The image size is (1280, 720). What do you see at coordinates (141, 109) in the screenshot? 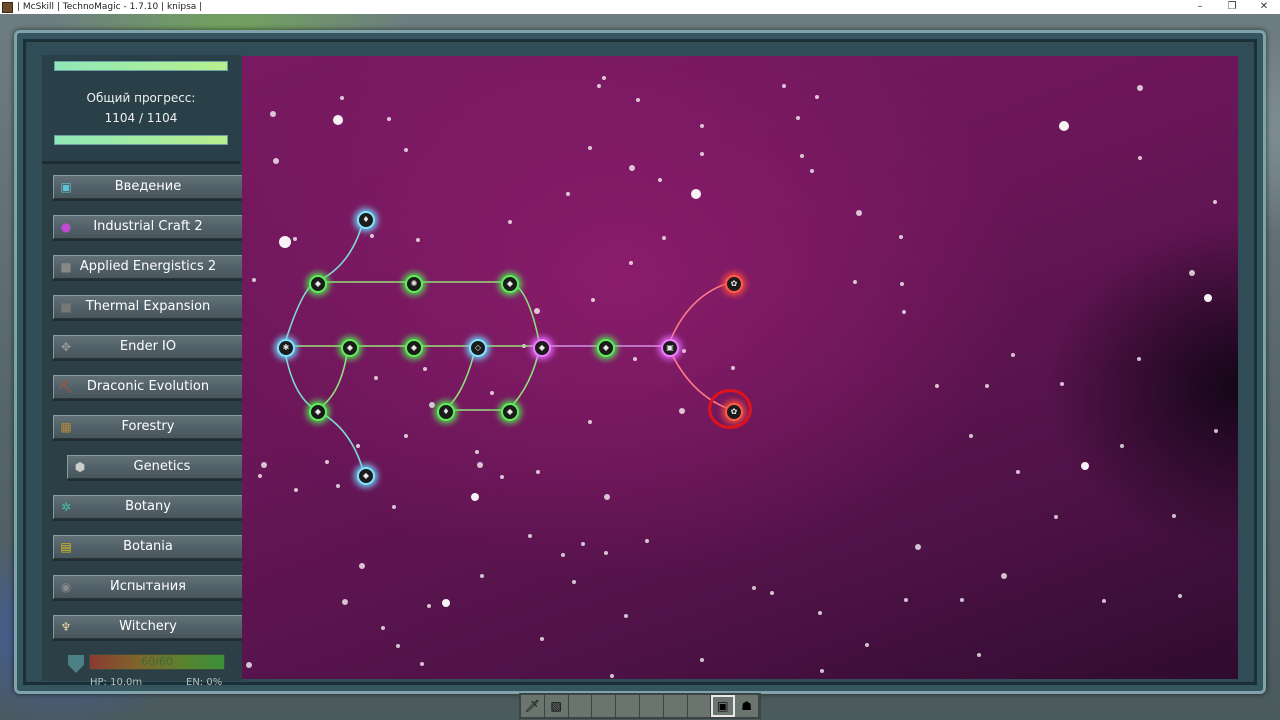
I see `progress-panel: Общий прогресс: 1104 / 1104` at bounding box center [141, 109].